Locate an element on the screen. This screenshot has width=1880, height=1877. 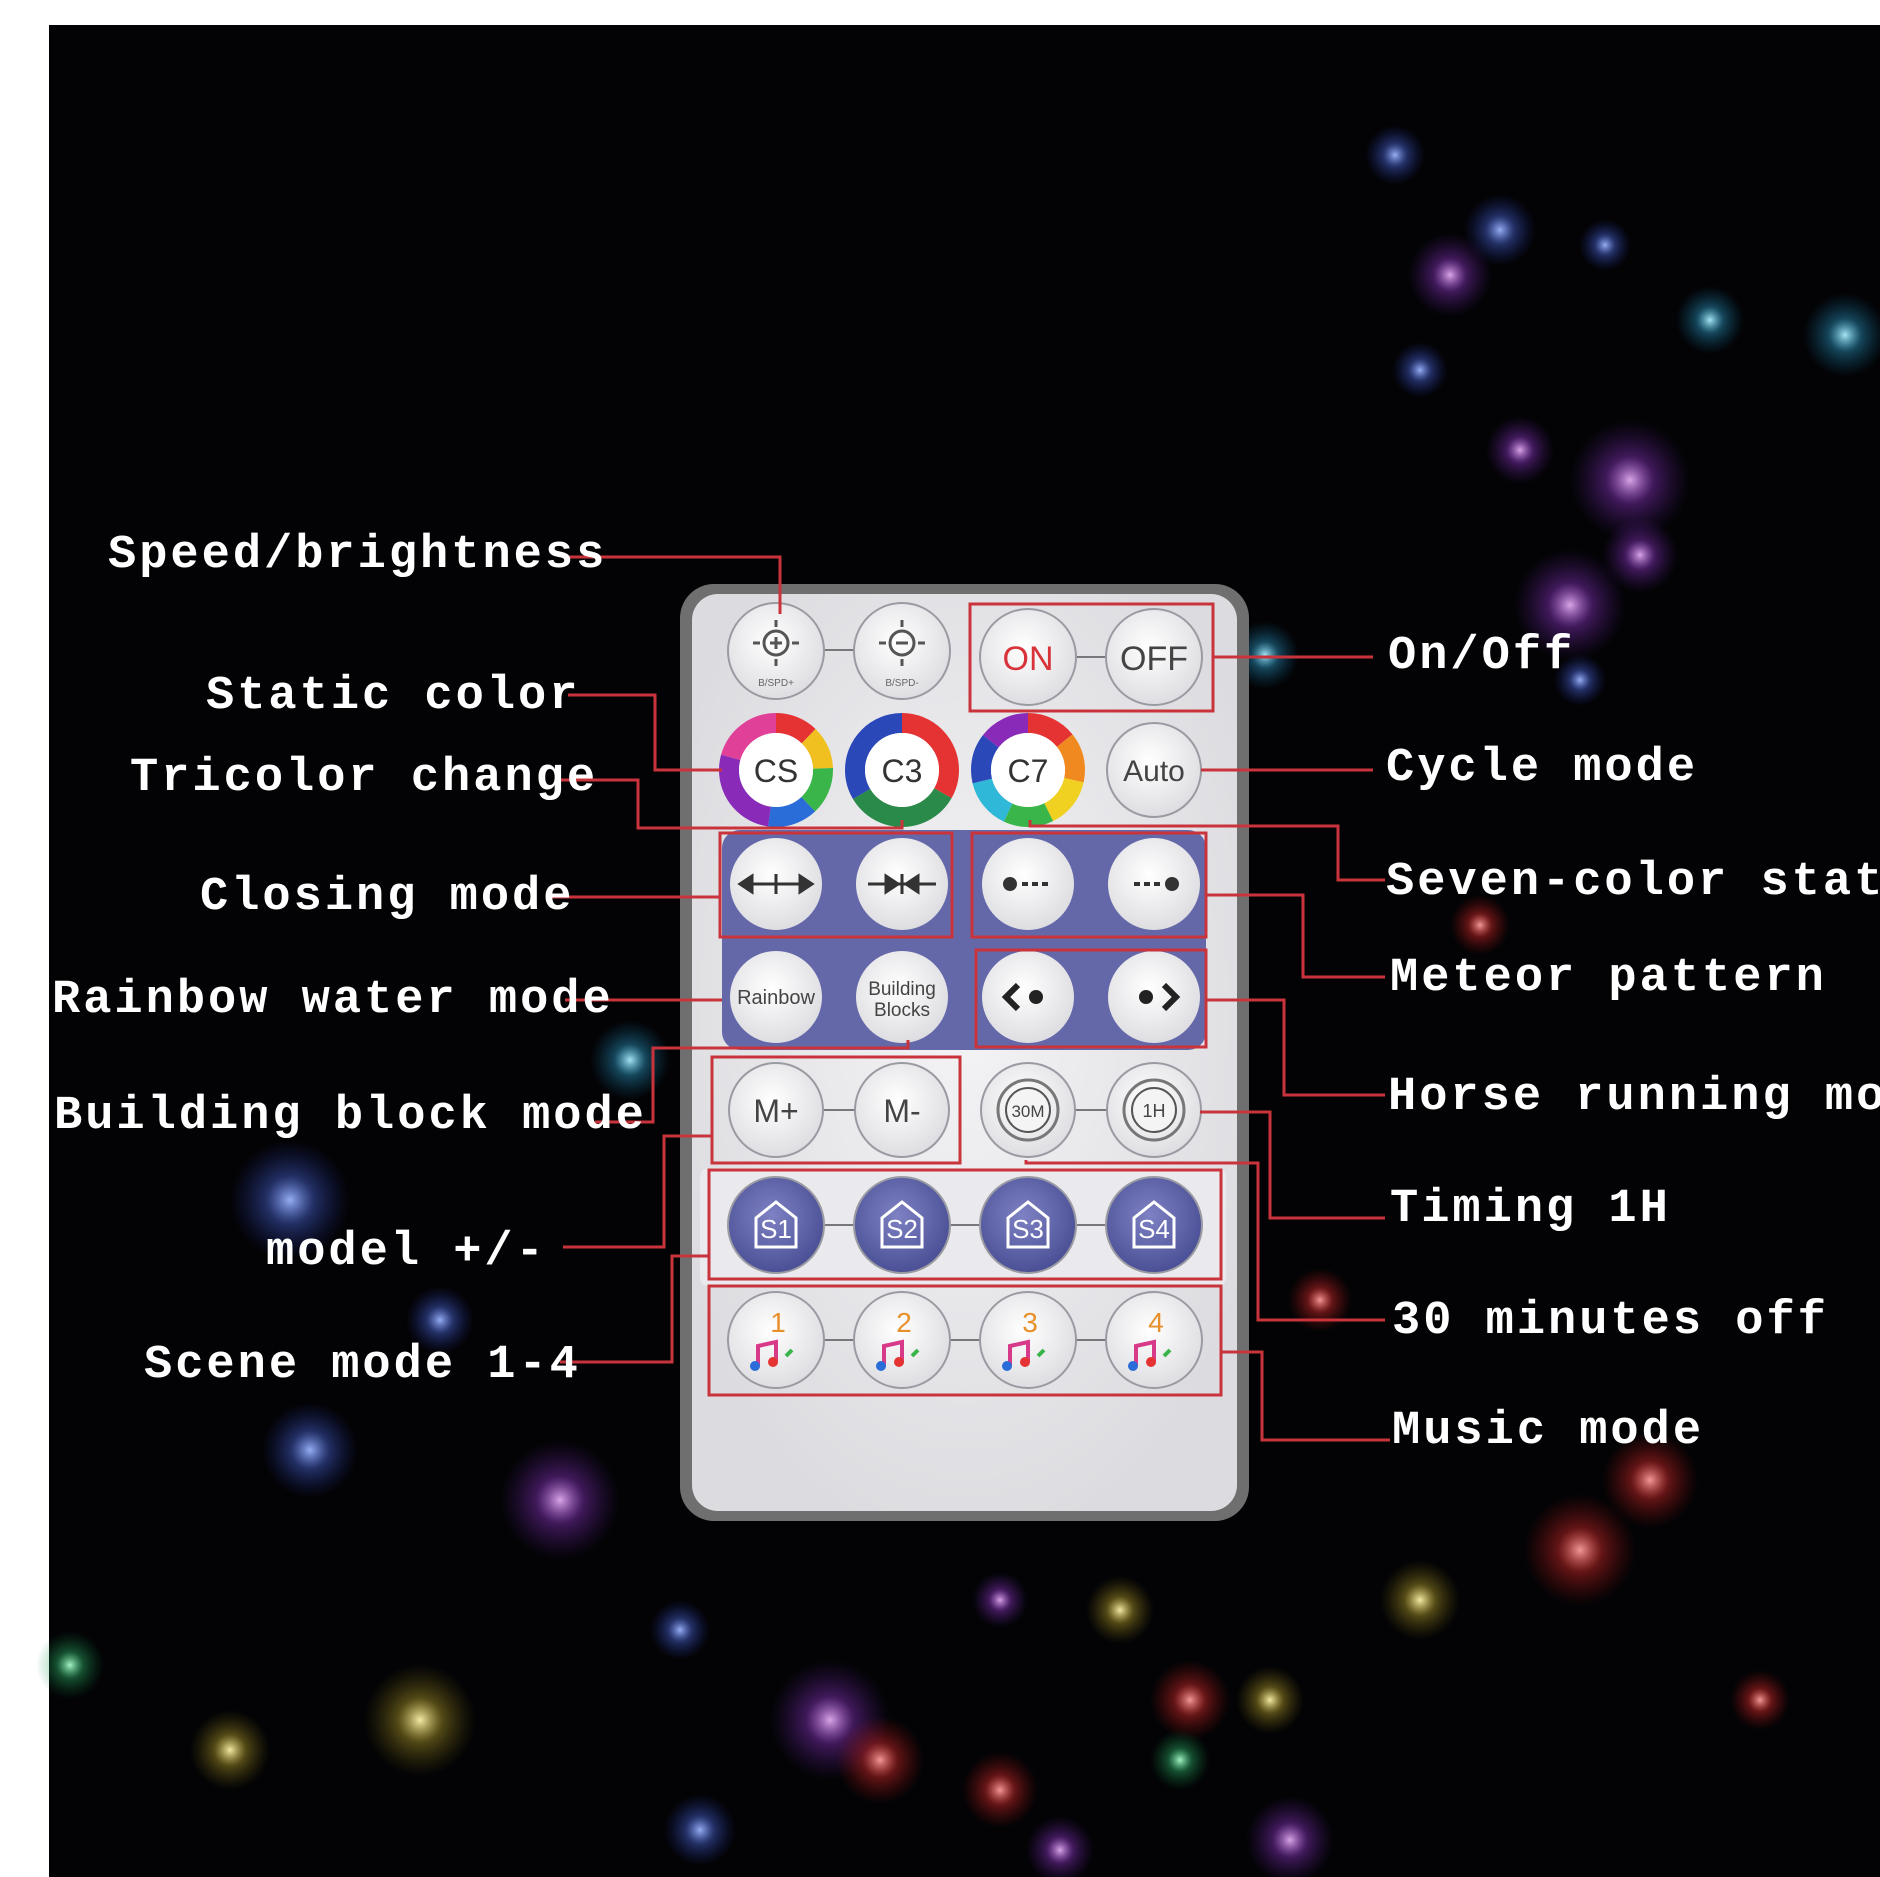
music-2-label: 2 is located at coordinates (904, 1322).